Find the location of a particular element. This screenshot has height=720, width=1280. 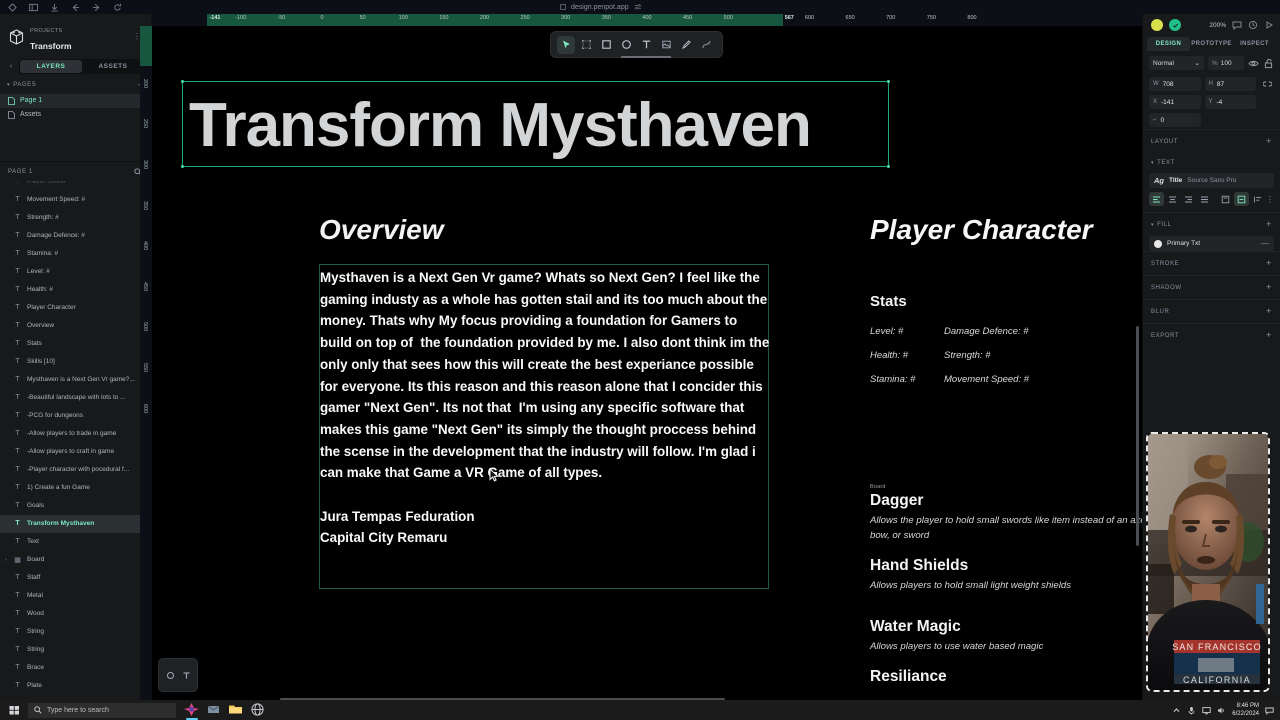

layer-item: T 1) Create a fun Game is located at coordinates (75, 488).